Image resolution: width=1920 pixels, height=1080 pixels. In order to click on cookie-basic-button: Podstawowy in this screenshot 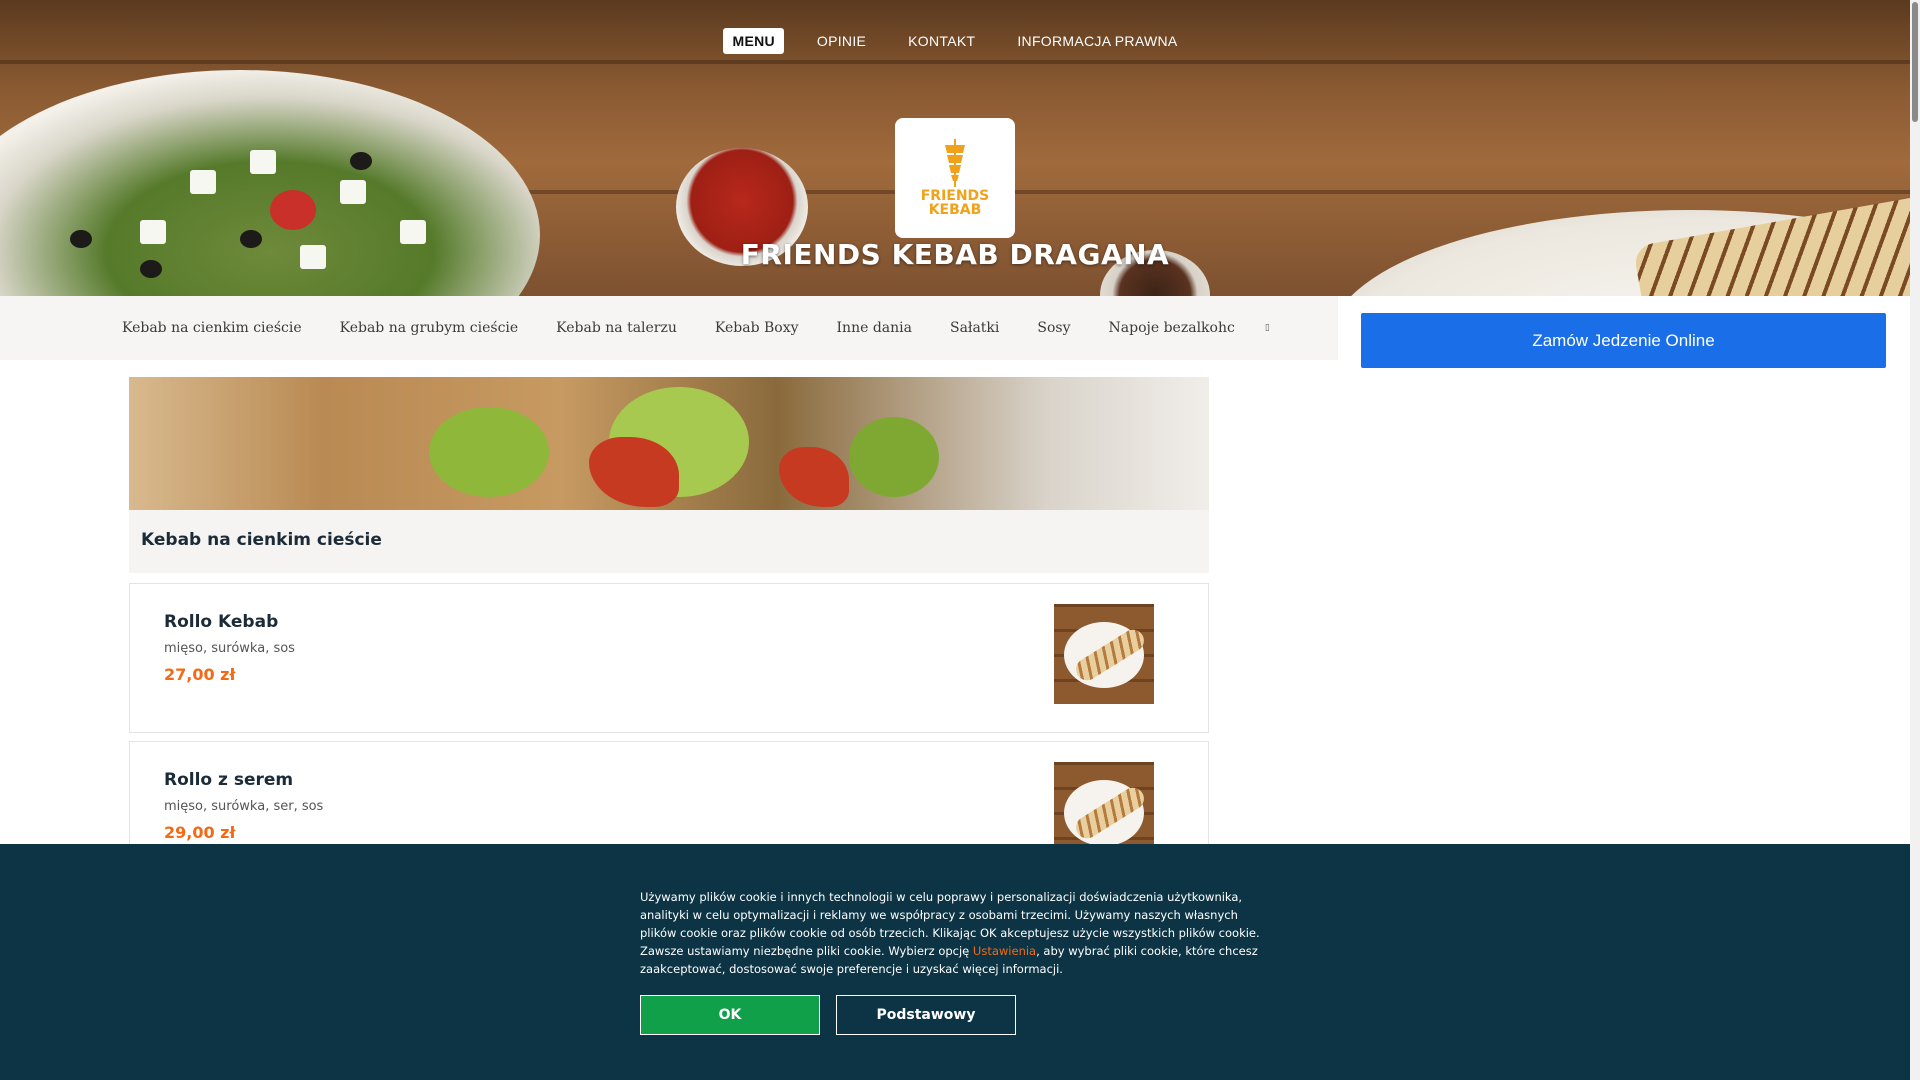, I will do `click(926, 1015)`.